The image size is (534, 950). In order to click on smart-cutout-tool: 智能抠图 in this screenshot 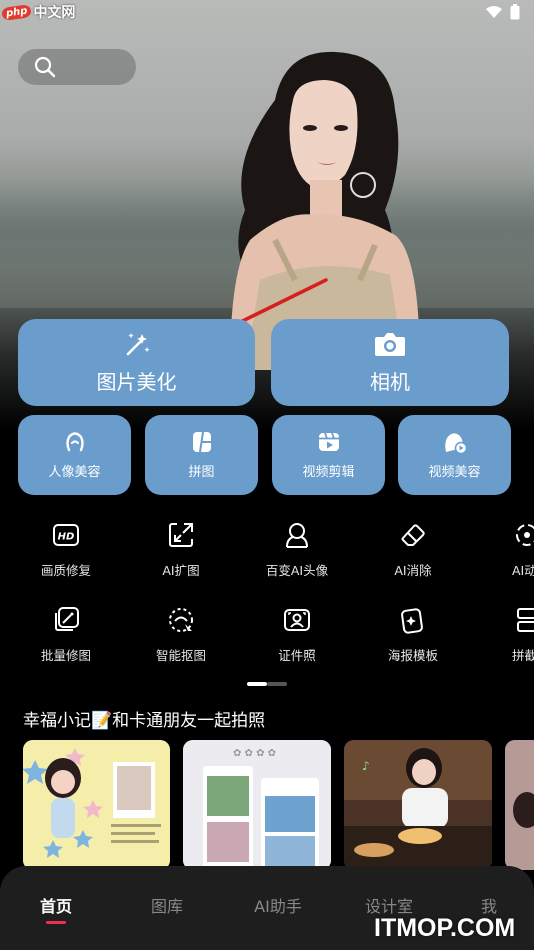, I will do `click(181, 634)`.